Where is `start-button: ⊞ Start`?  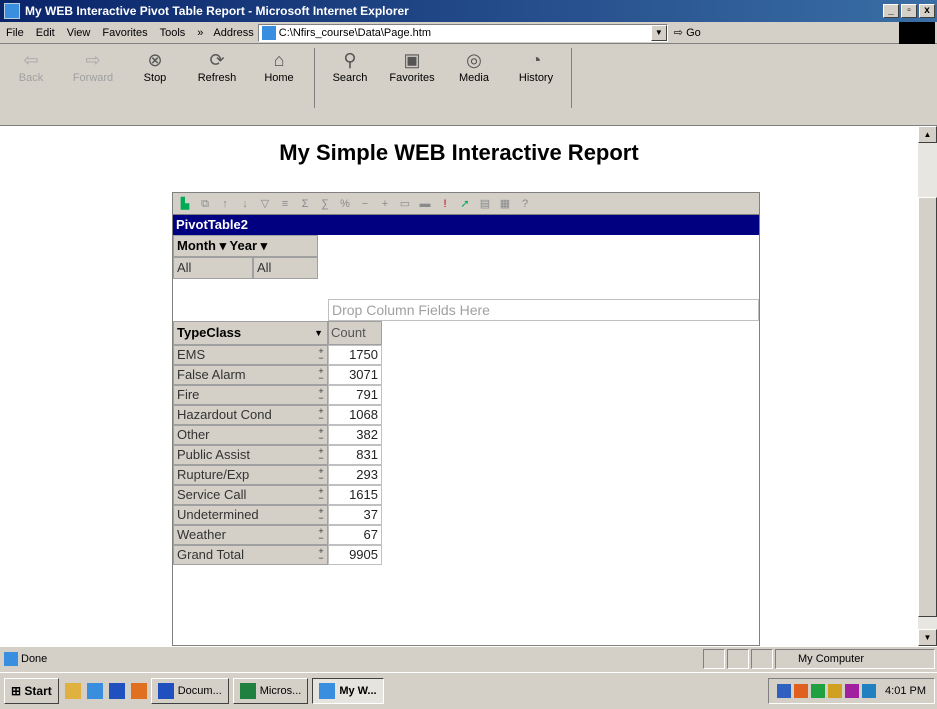
start-button: ⊞ Start is located at coordinates (31, 691).